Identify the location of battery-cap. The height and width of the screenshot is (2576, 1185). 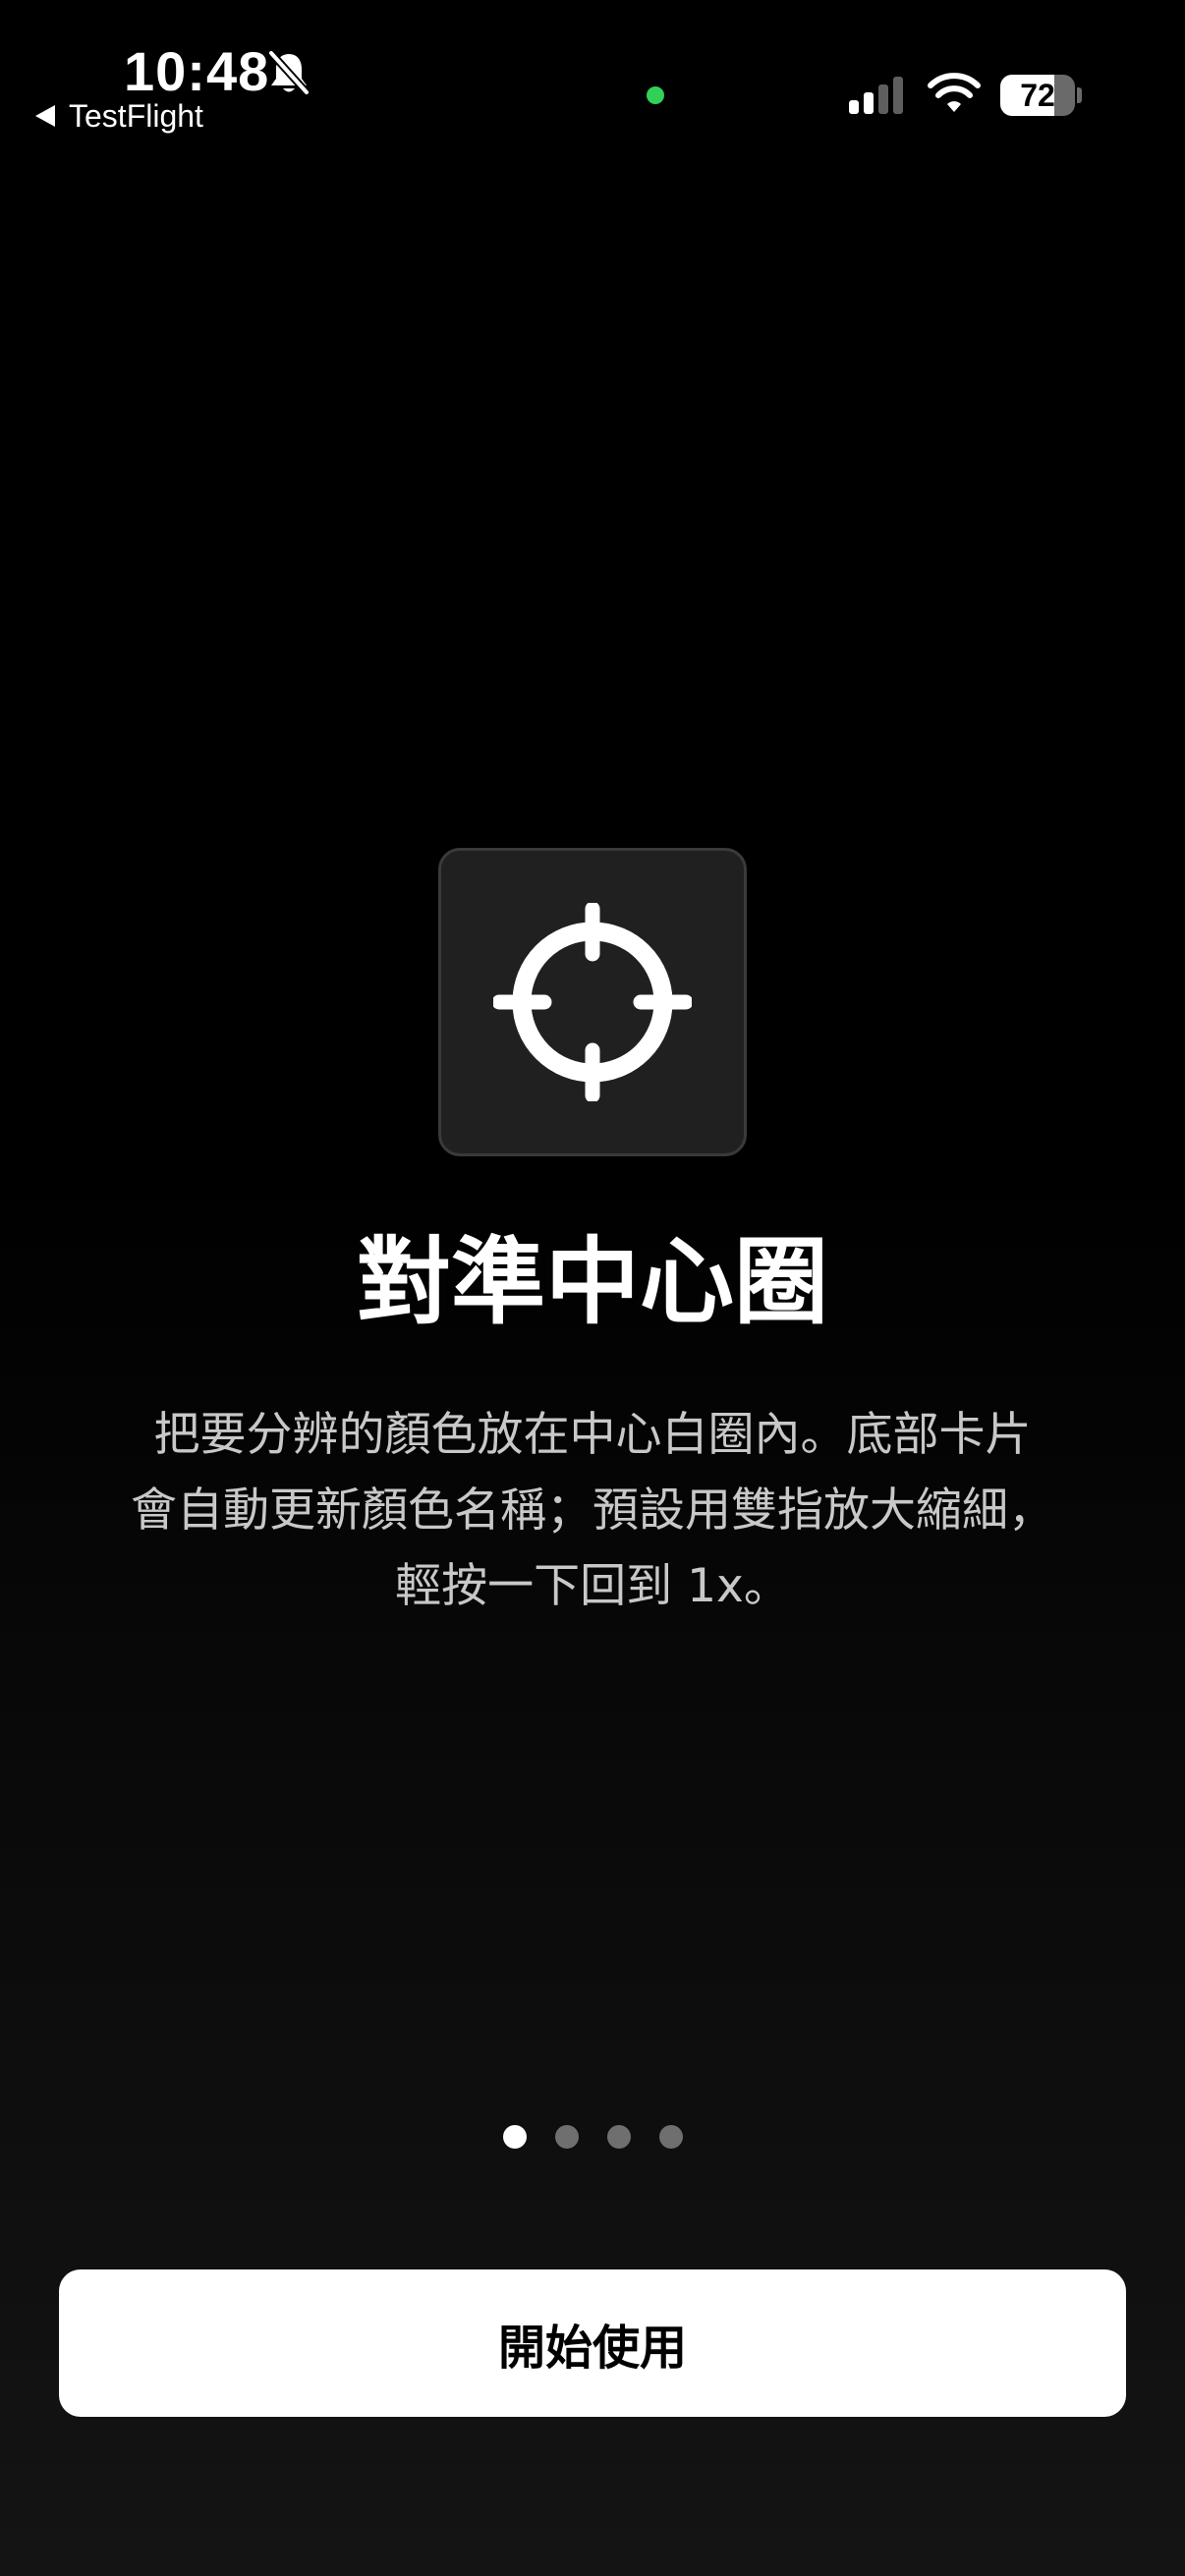
(1080, 95).